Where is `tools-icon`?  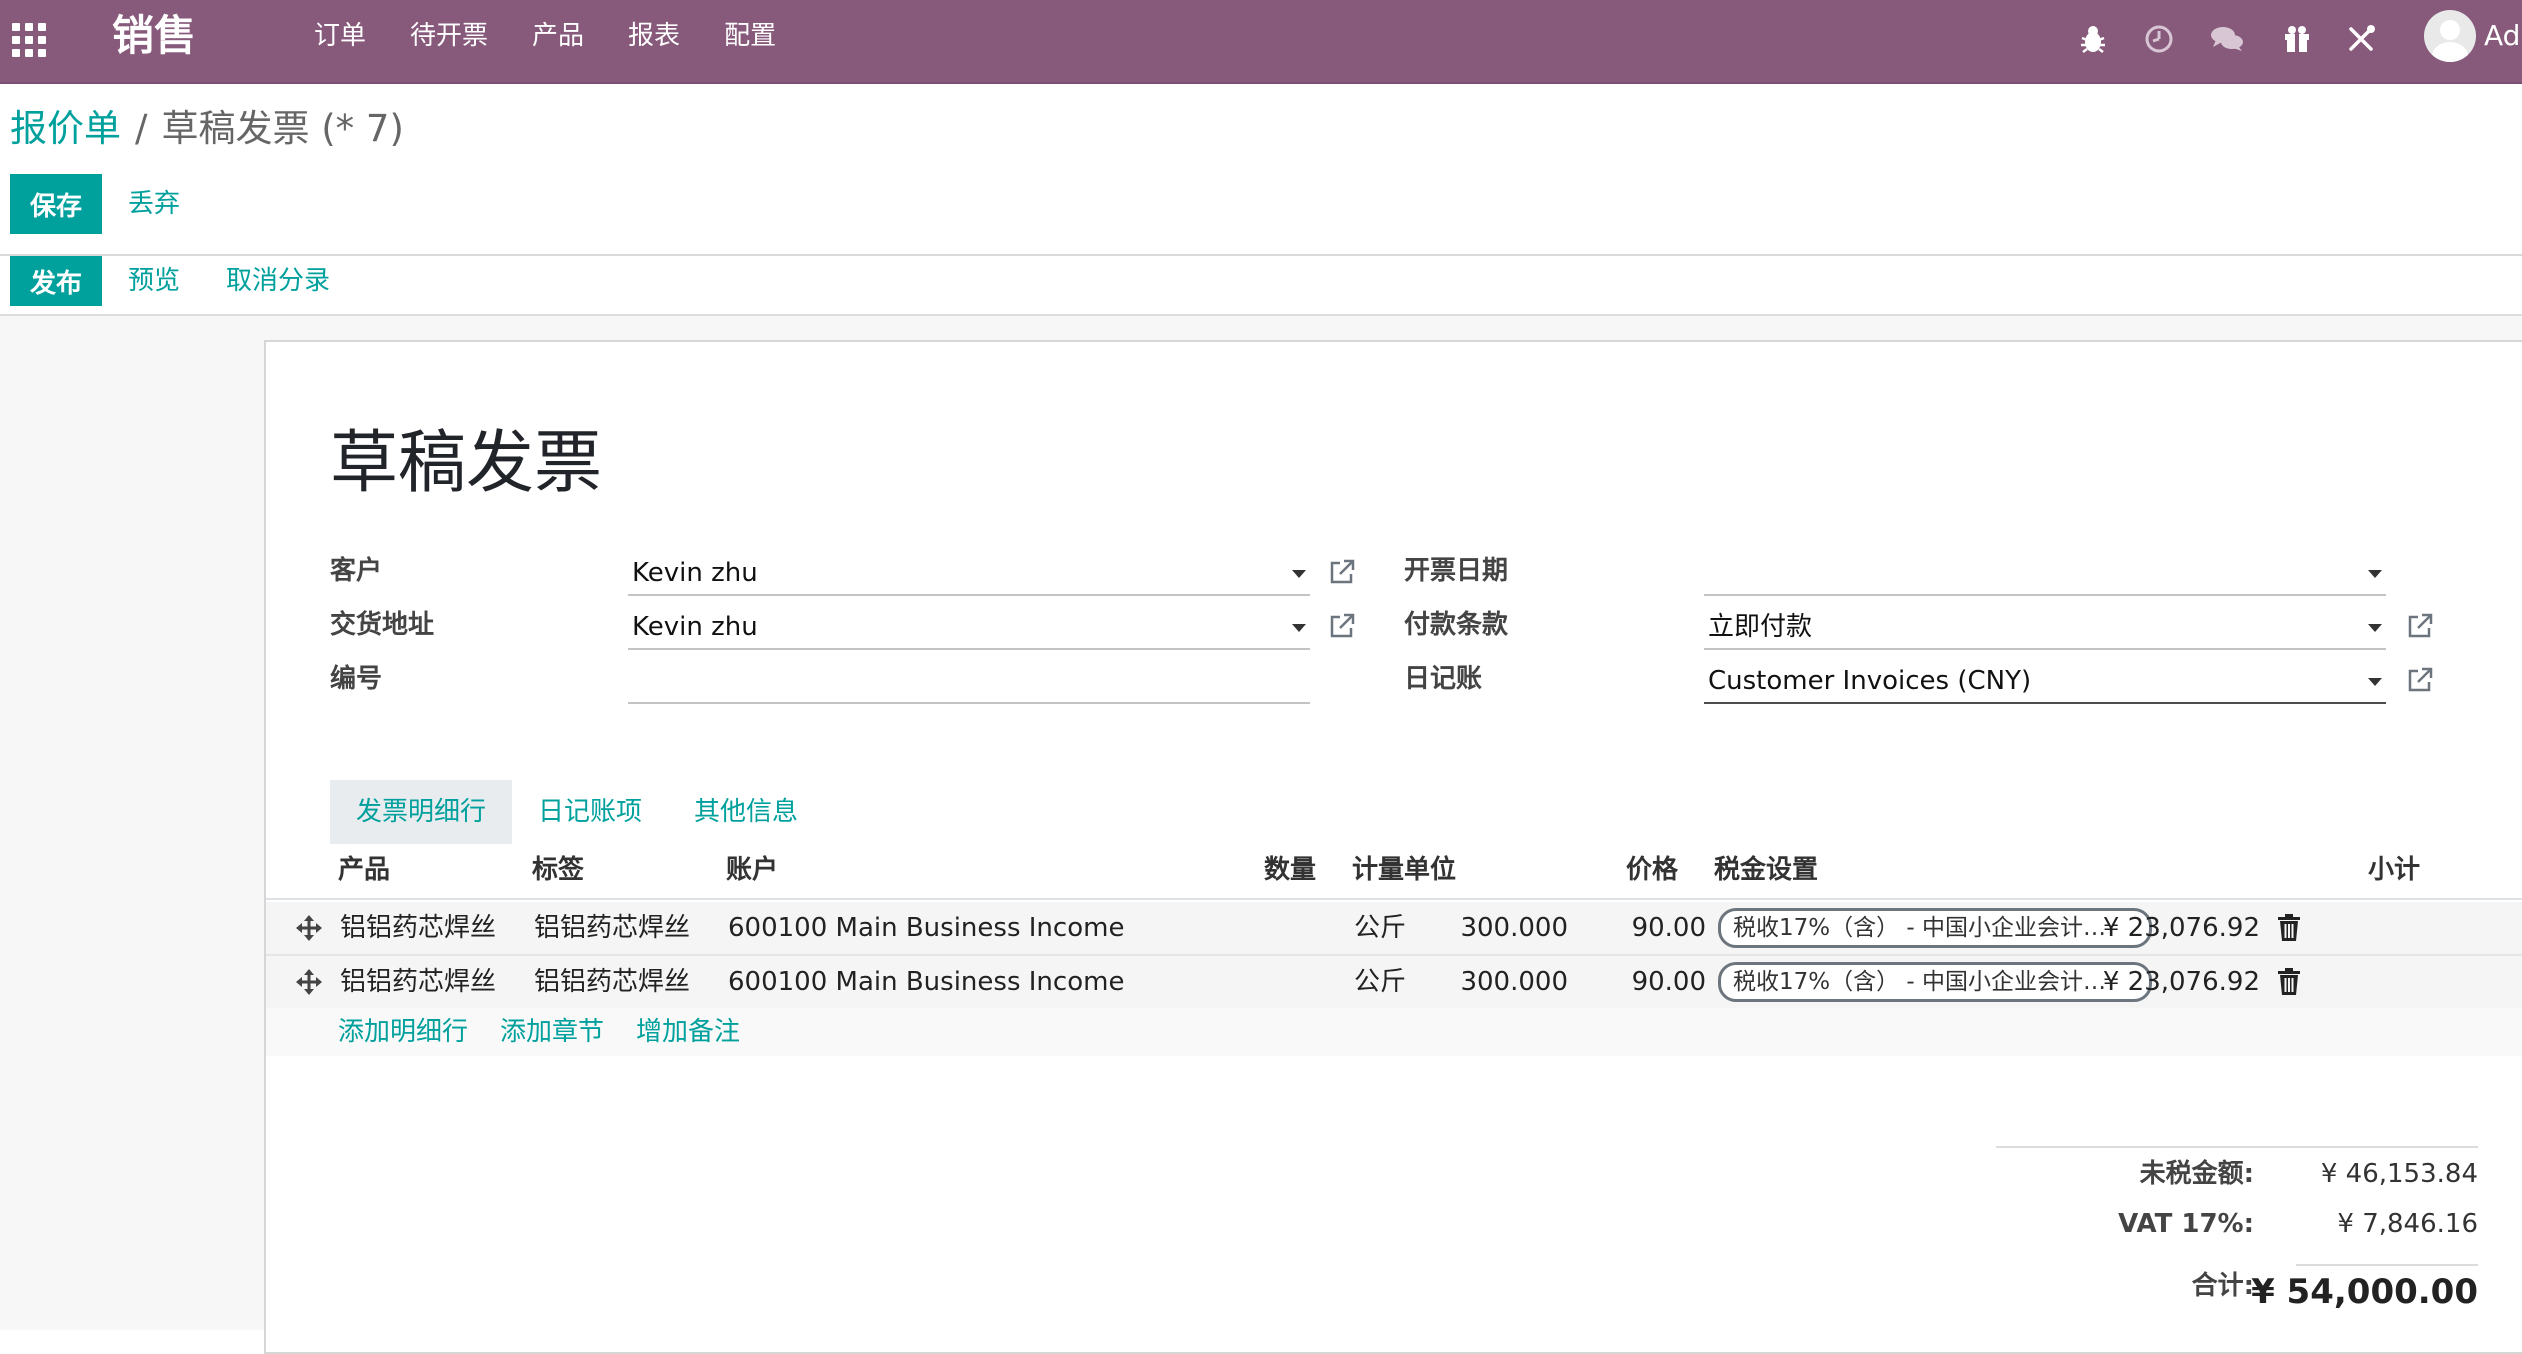 tools-icon is located at coordinates (2361, 39).